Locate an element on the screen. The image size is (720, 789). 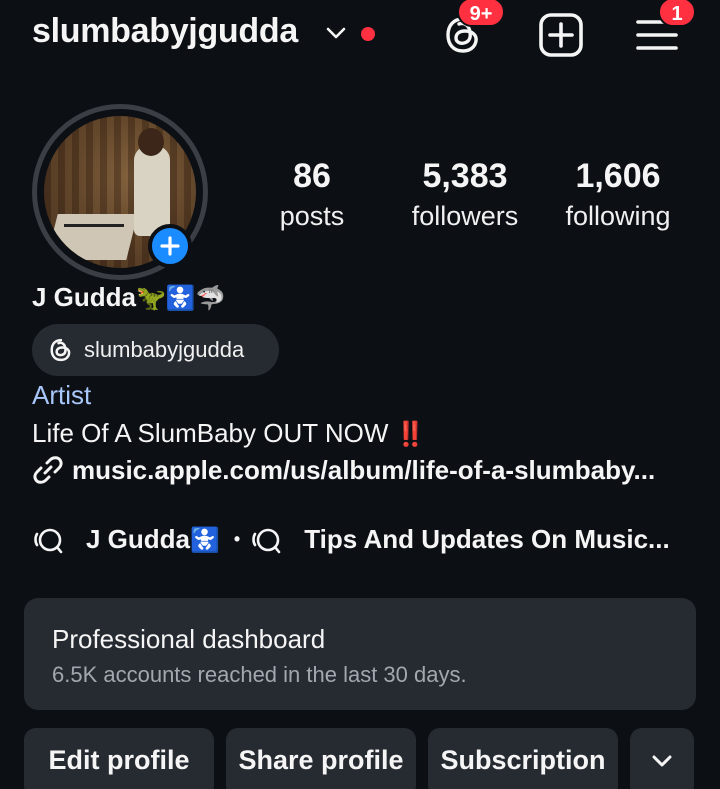
link-icon is located at coordinates (48, 470).